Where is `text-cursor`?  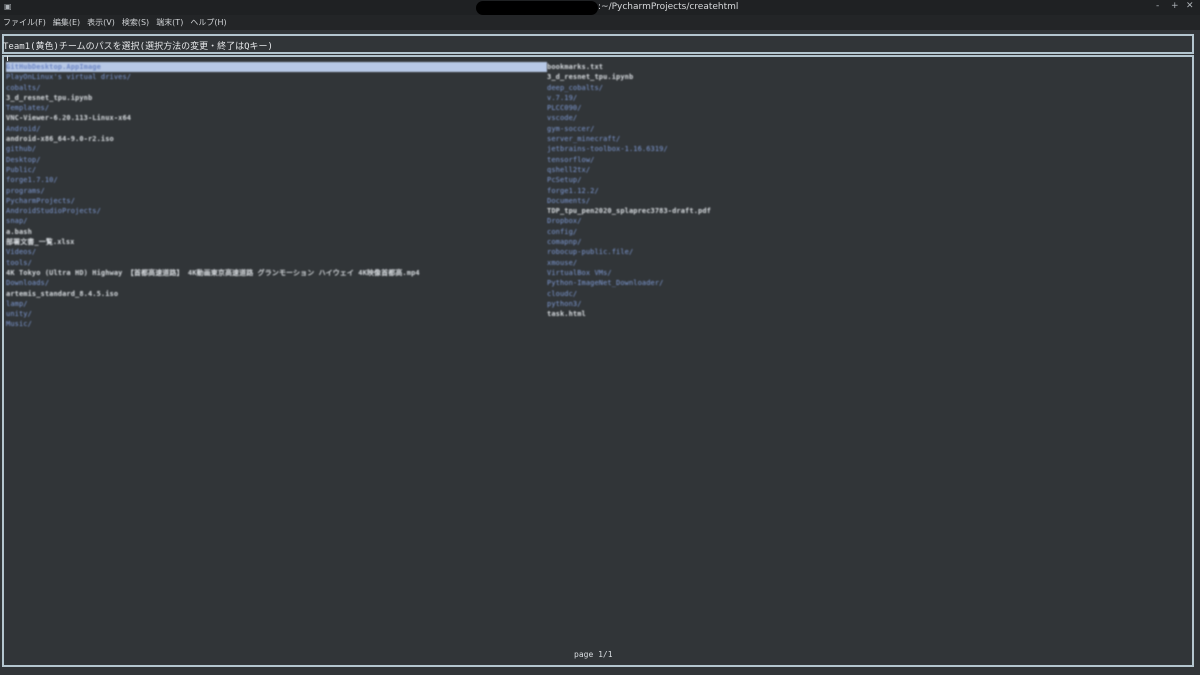 text-cursor is located at coordinates (10, 58).